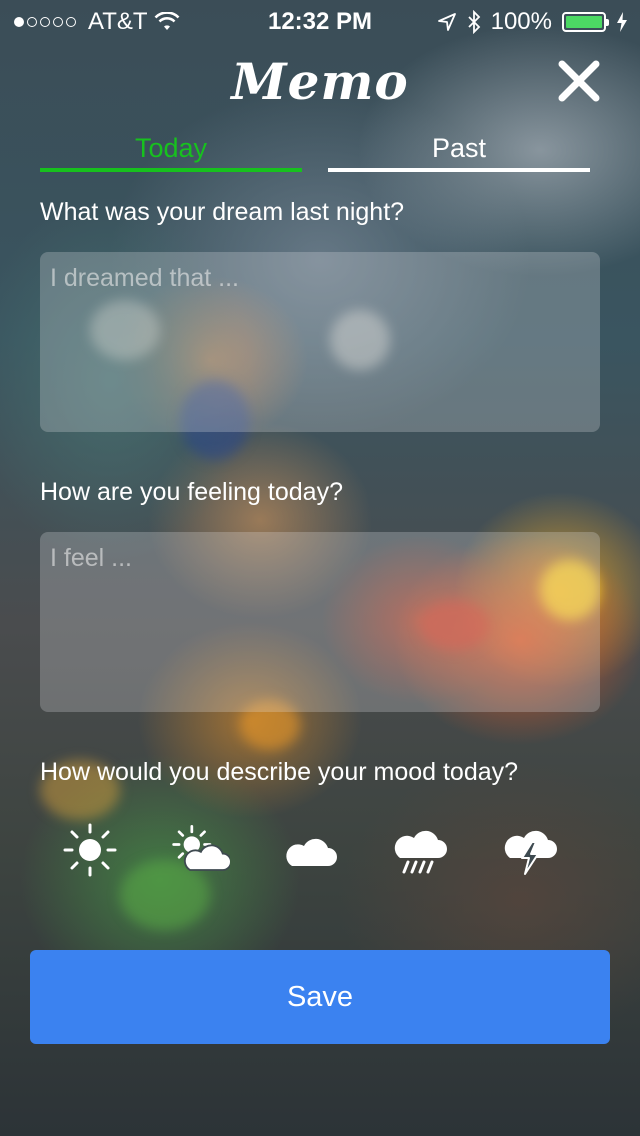  I want to click on mood-rainy-button, so click(420, 850).